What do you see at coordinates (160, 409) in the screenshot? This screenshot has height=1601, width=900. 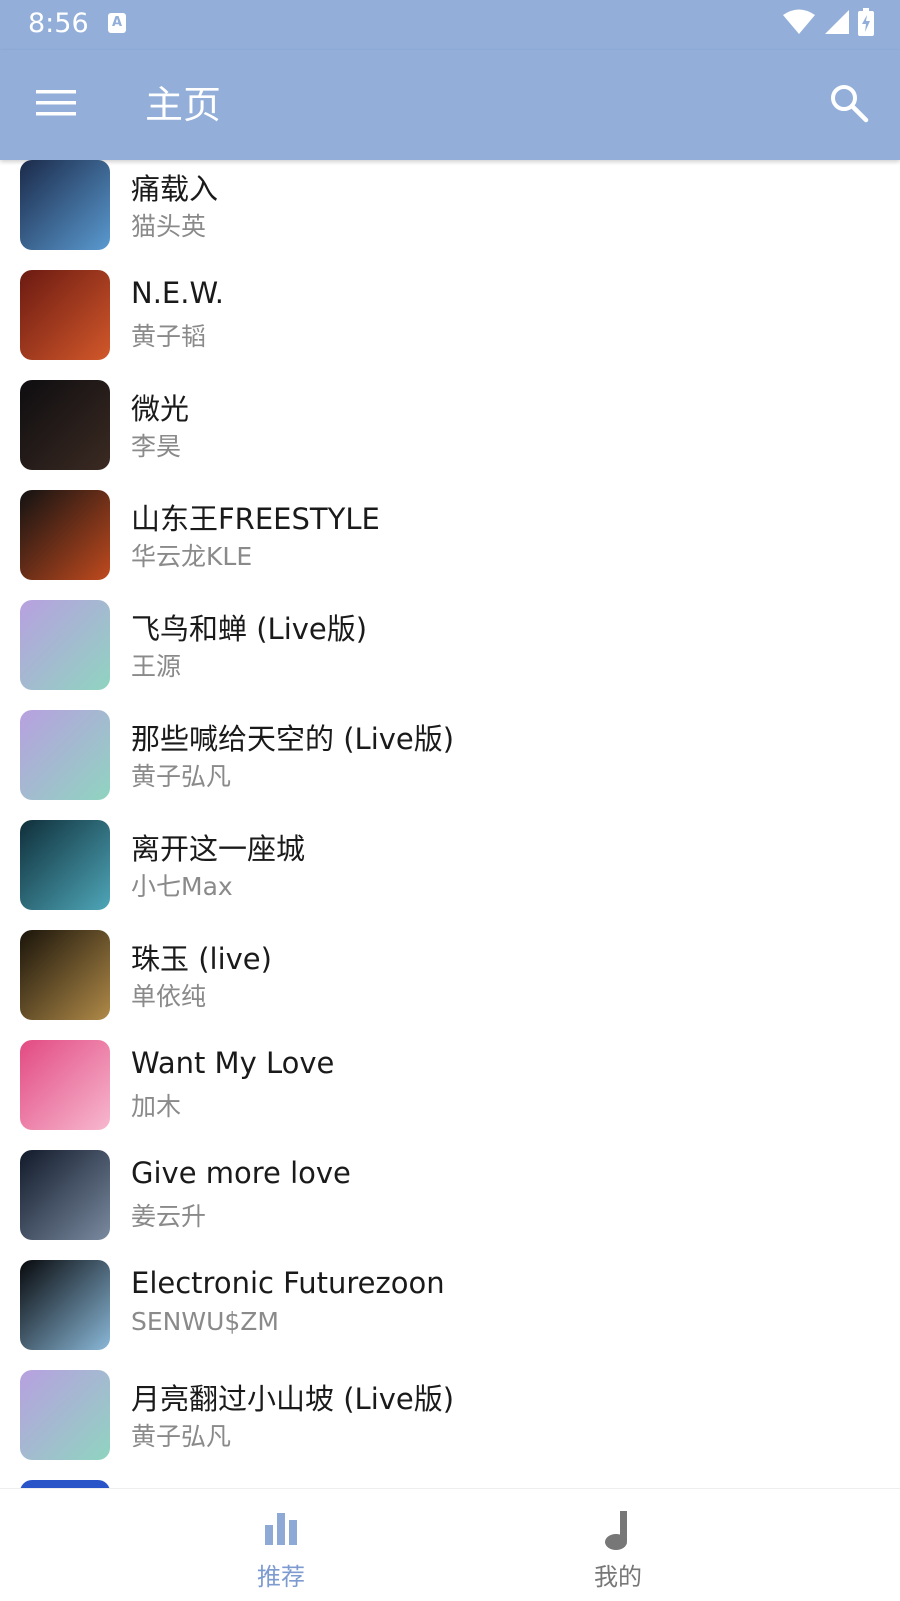 I see `song-title: 微光` at bounding box center [160, 409].